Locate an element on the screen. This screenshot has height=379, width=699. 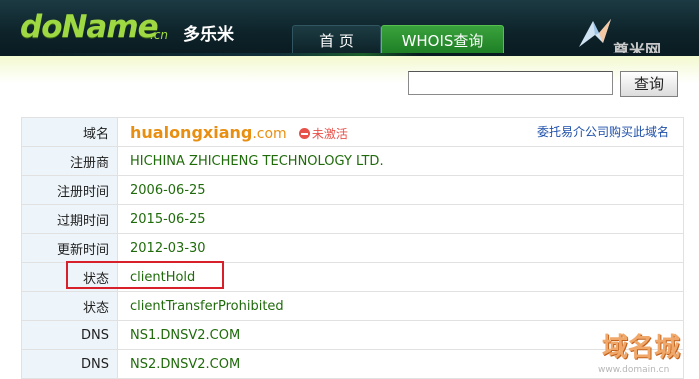
row-label: 更新时间 is located at coordinates (69, 248).